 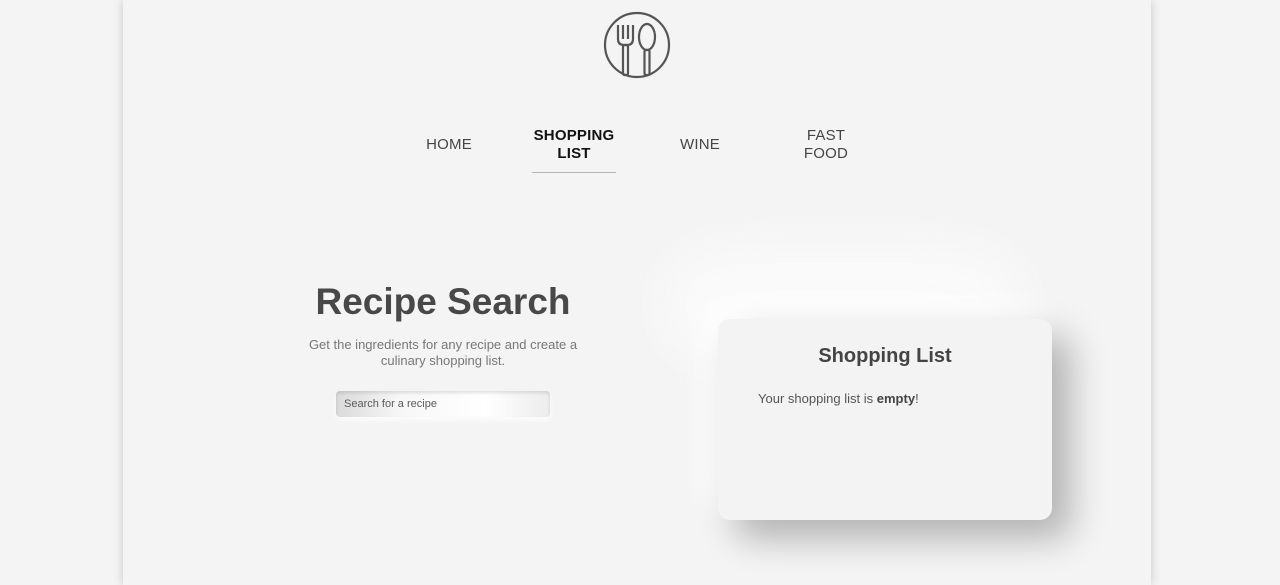 I want to click on status-word: empty, so click(x=896, y=398).